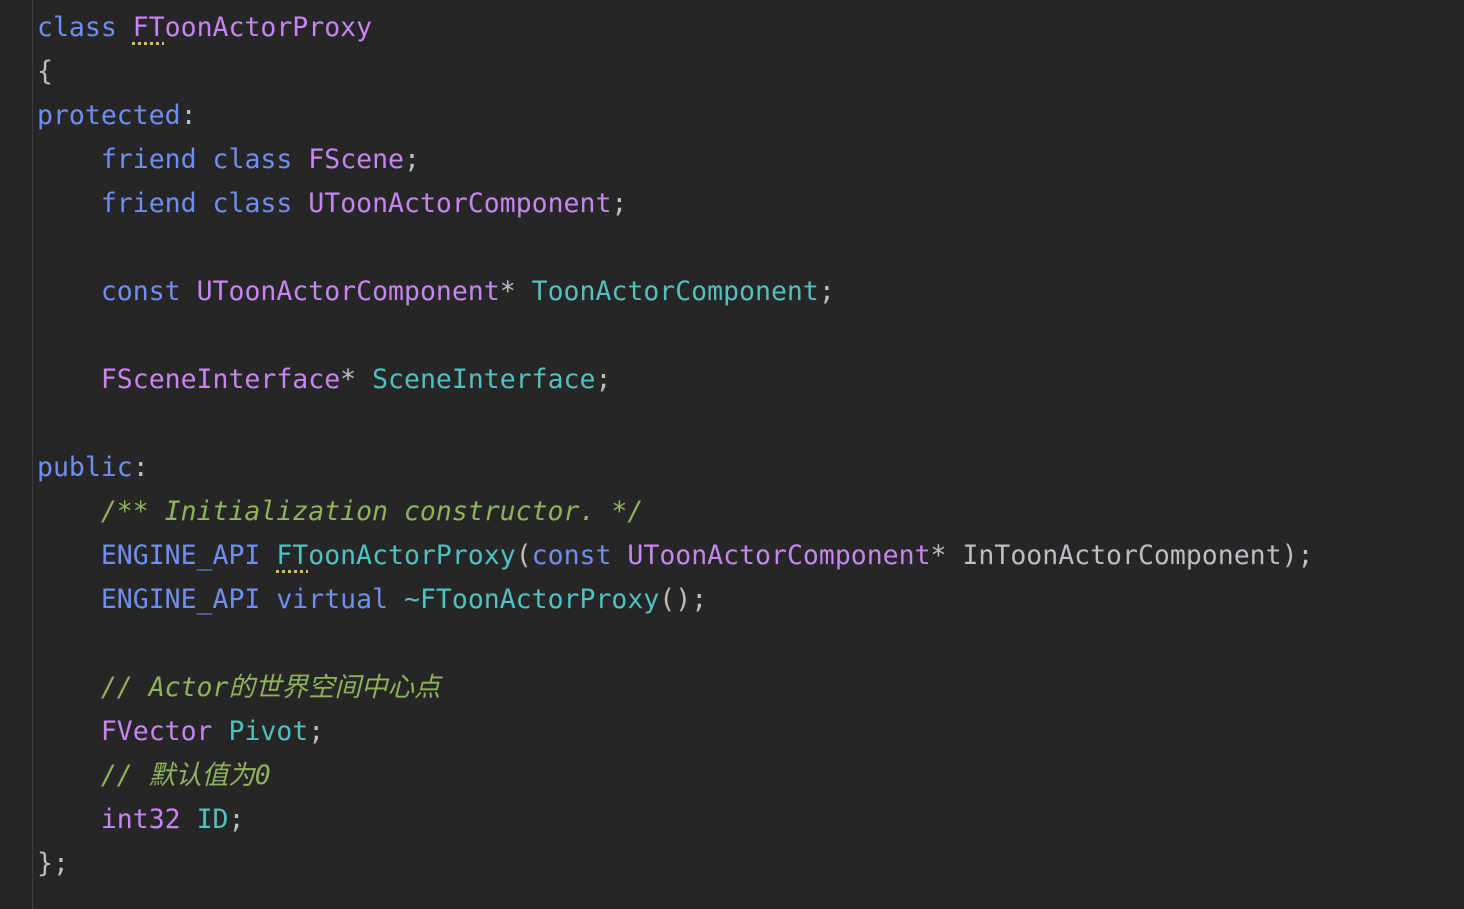 The width and height of the screenshot is (1464, 909). What do you see at coordinates (1122, 555) in the screenshot?
I see `parameter-token: InToonActorComponent` at bounding box center [1122, 555].